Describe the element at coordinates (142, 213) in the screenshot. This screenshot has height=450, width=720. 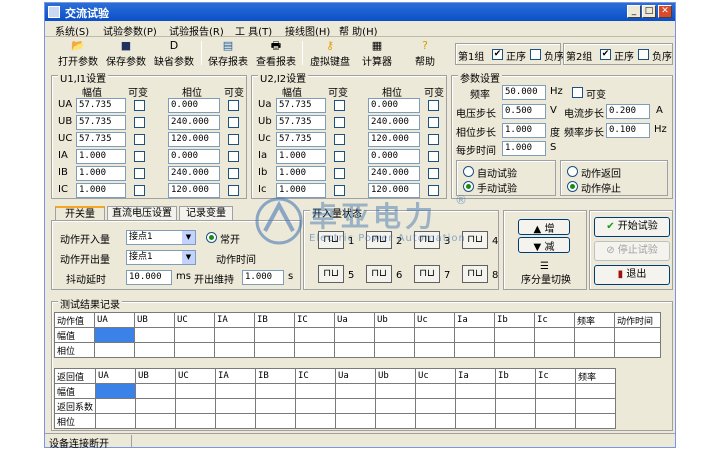
I see `tab-dc-voltage: 直流电压设置` at that location.